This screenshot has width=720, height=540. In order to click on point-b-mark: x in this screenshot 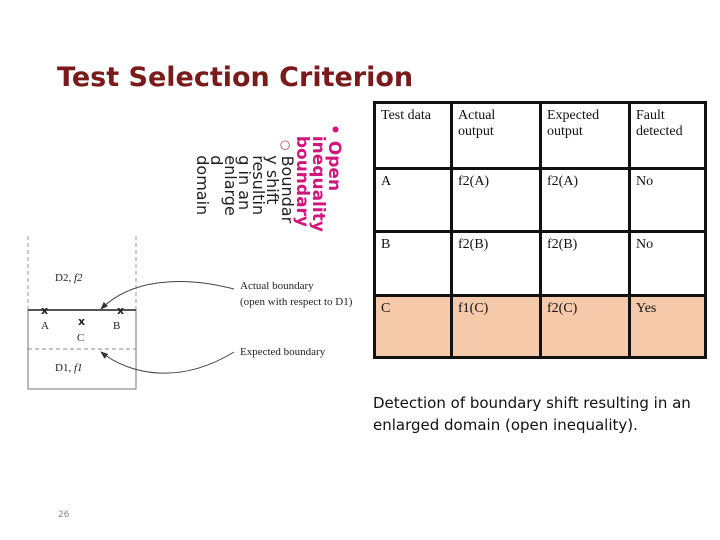, I will do `click(120, 310)`.